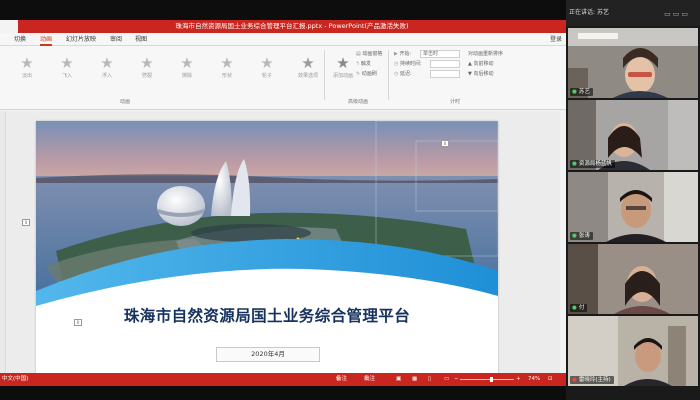 The height and width of the screenshot is (400, 700). What do you see at coordinates (581, 236) in the screenshot?
I see `participant-name-label: ● 张涛` at bounding box center [581, 236].